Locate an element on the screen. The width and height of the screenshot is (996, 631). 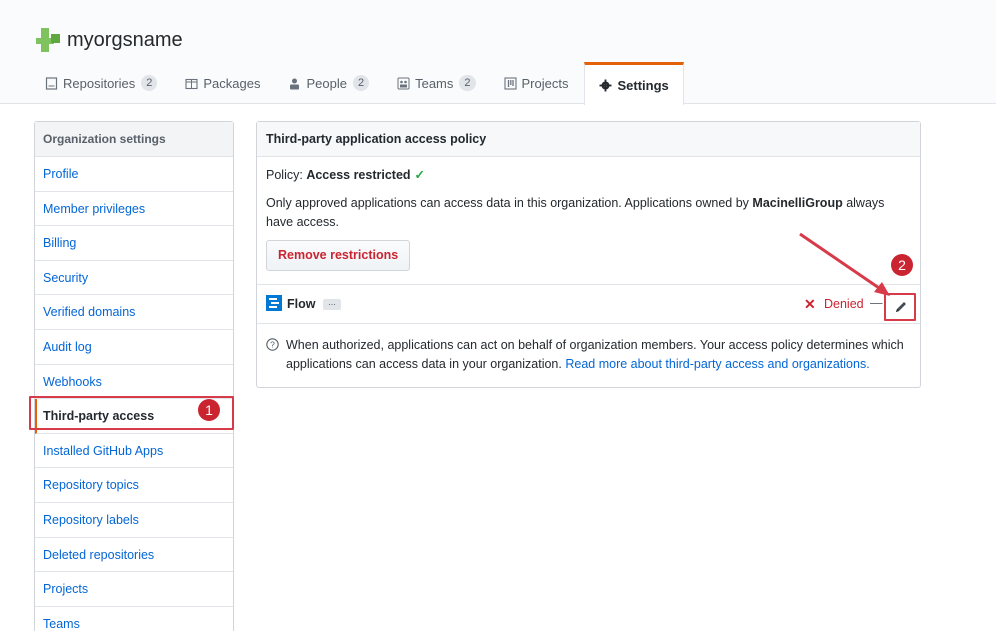
tab-projects: Projects is located at coordinates (536, 83).